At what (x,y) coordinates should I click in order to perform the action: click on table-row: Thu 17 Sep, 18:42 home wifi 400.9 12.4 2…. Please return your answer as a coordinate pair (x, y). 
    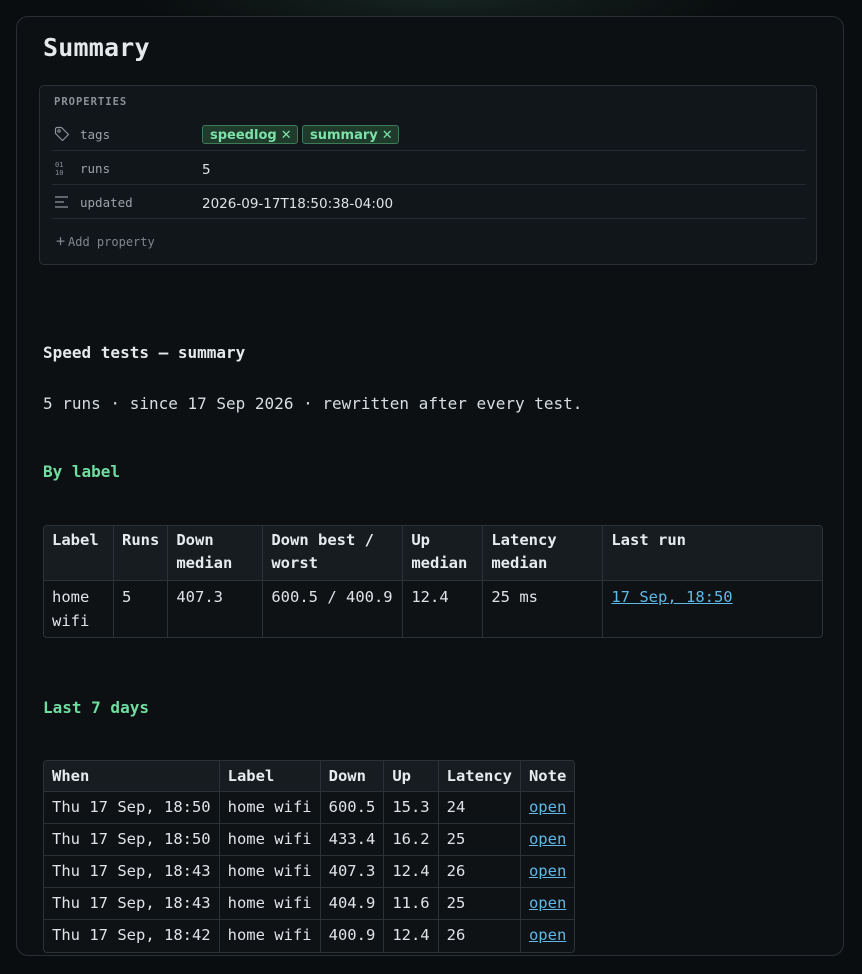
    Looking at the image, I should click on (309, 936).